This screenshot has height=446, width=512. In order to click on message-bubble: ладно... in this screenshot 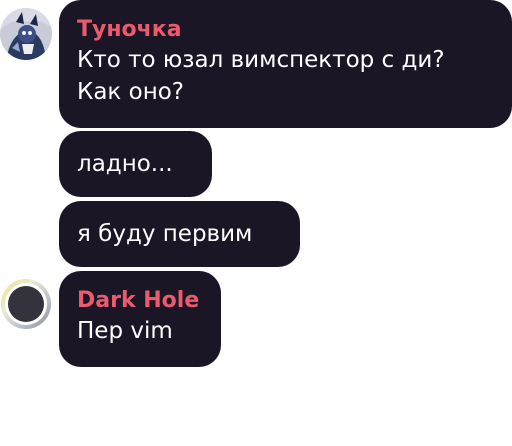, I will do `click(135, 164)`.